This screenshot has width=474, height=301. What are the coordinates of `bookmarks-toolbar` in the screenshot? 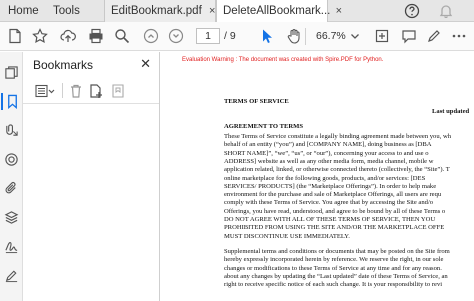 It's located at (91, 91).